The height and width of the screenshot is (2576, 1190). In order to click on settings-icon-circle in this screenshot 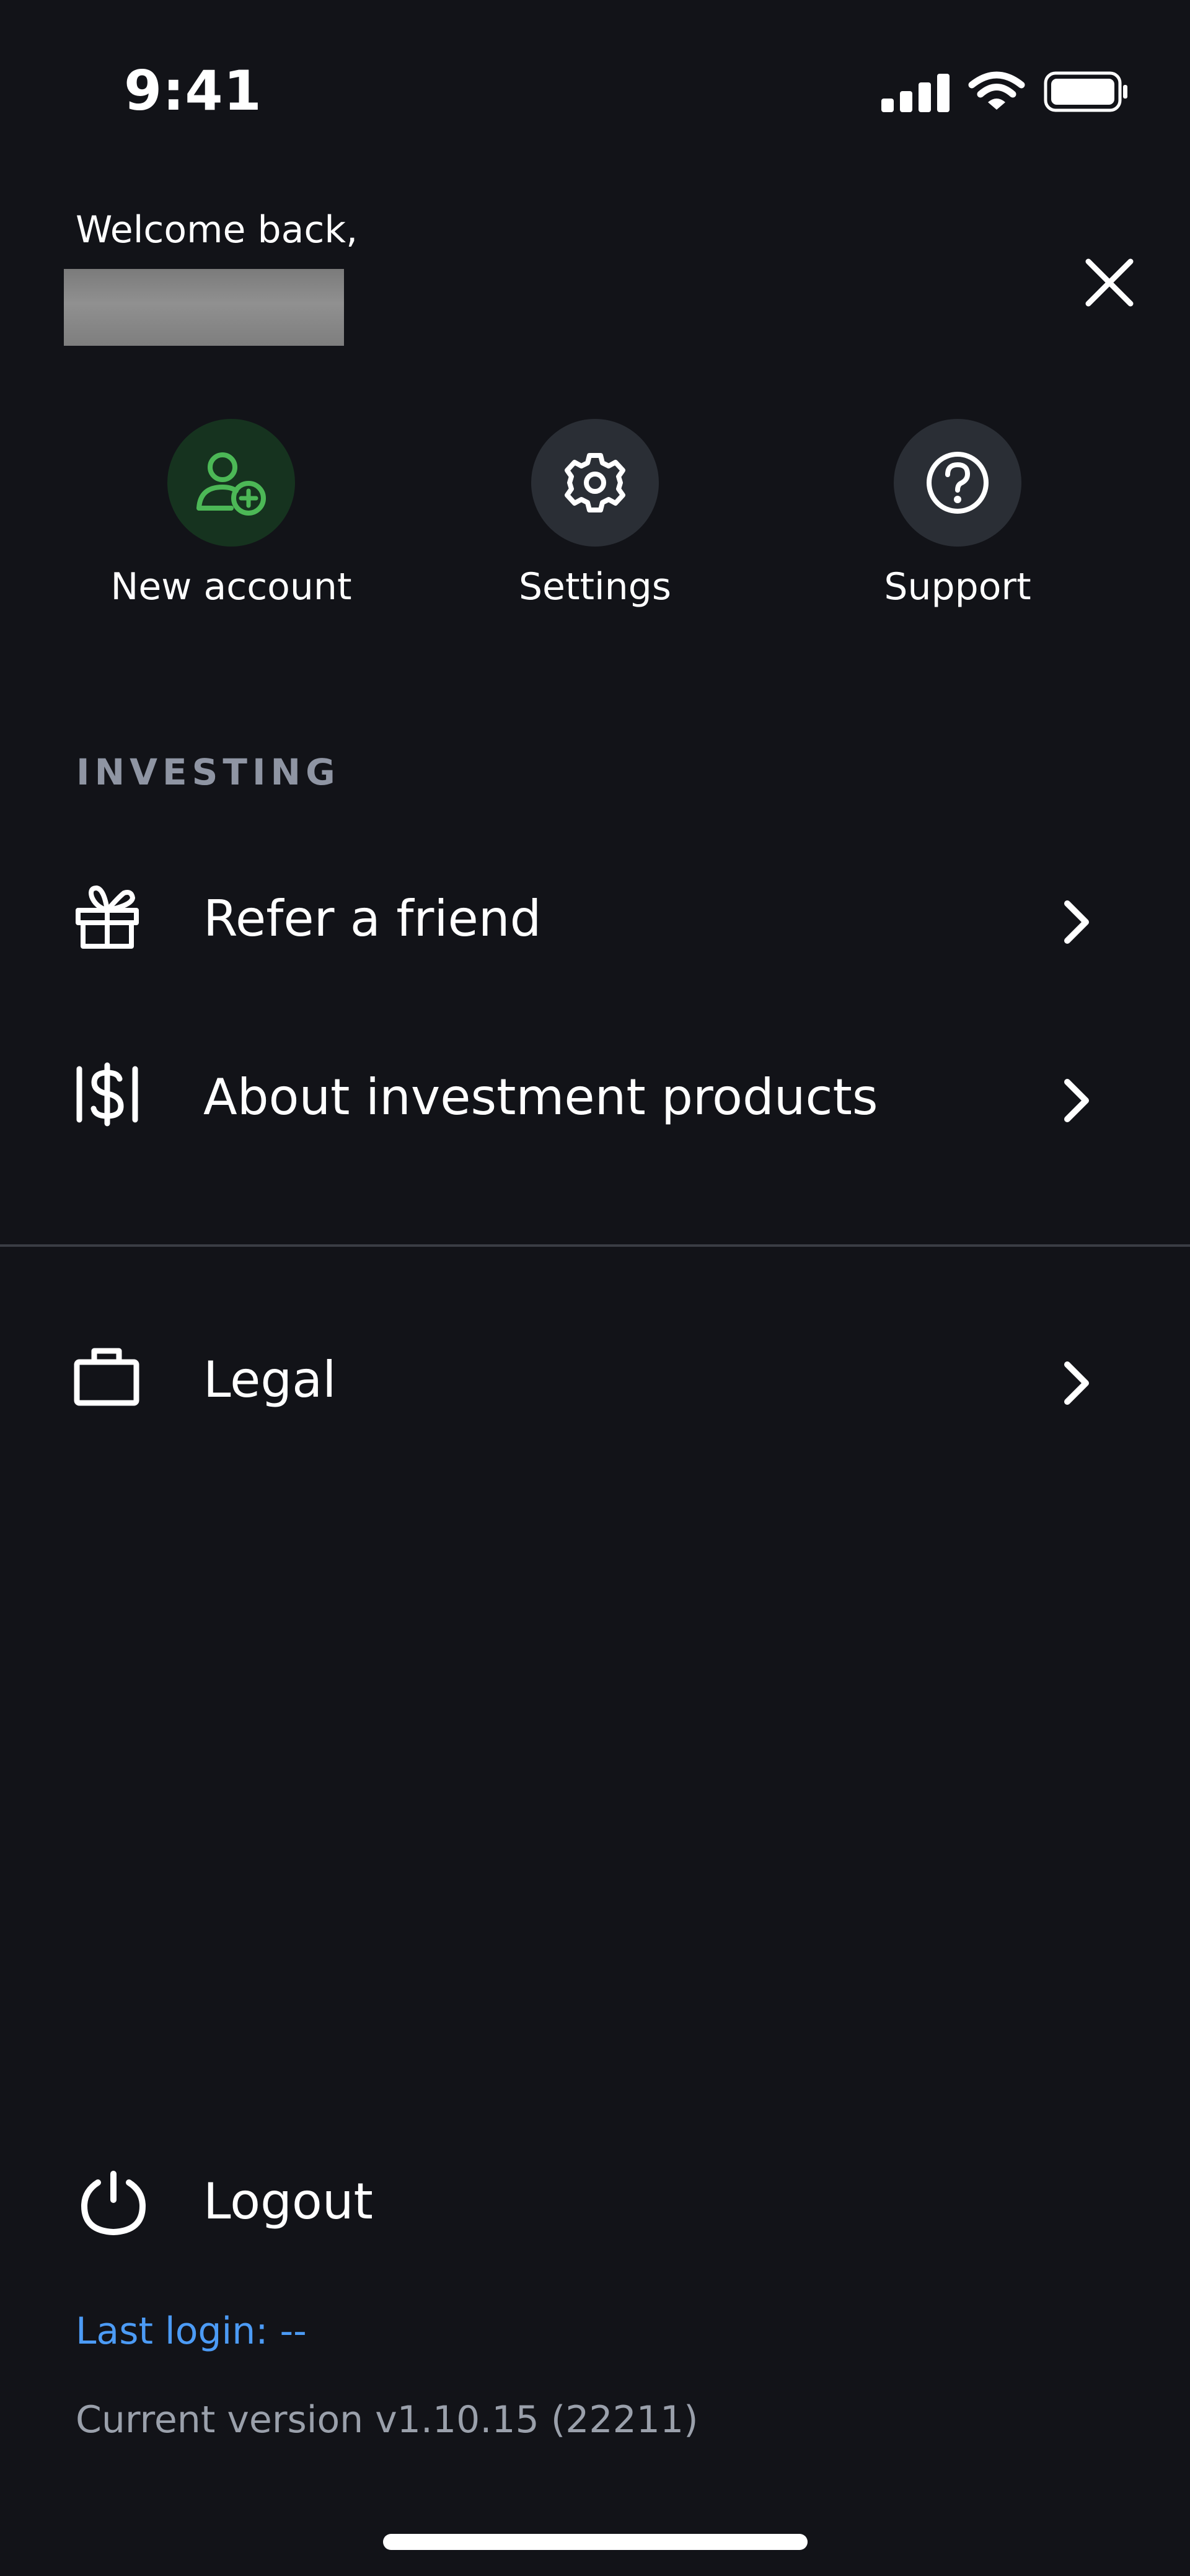, I will do `click(595, 483)`.